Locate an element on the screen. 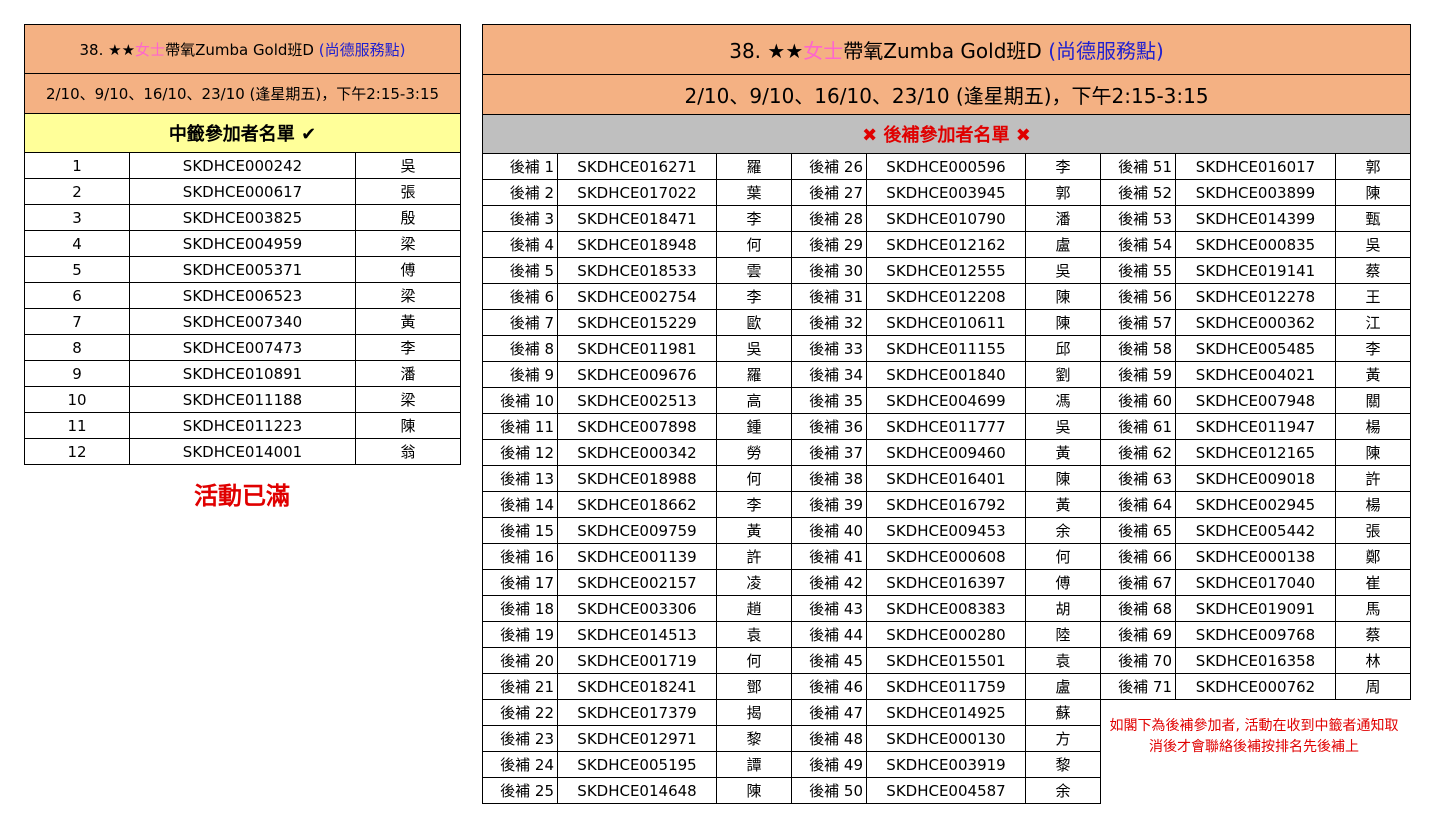 Image resolution: width=1433 pixels, height=824 pixels. waitlist-id: SKDHCE009759 is located at coordinates (637, 530).